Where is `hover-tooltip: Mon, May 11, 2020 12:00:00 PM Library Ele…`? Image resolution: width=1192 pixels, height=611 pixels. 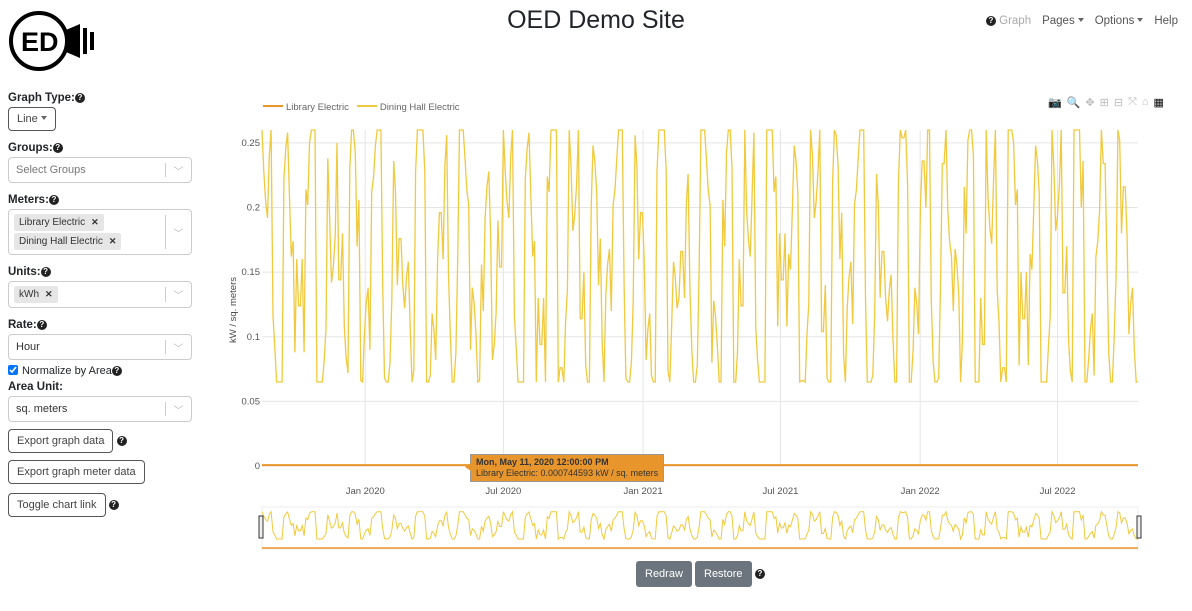 hover-tooltip: Mon, May 11, 2020 12:00:00 PM Library Ele… is located at coordinates (564, 468).